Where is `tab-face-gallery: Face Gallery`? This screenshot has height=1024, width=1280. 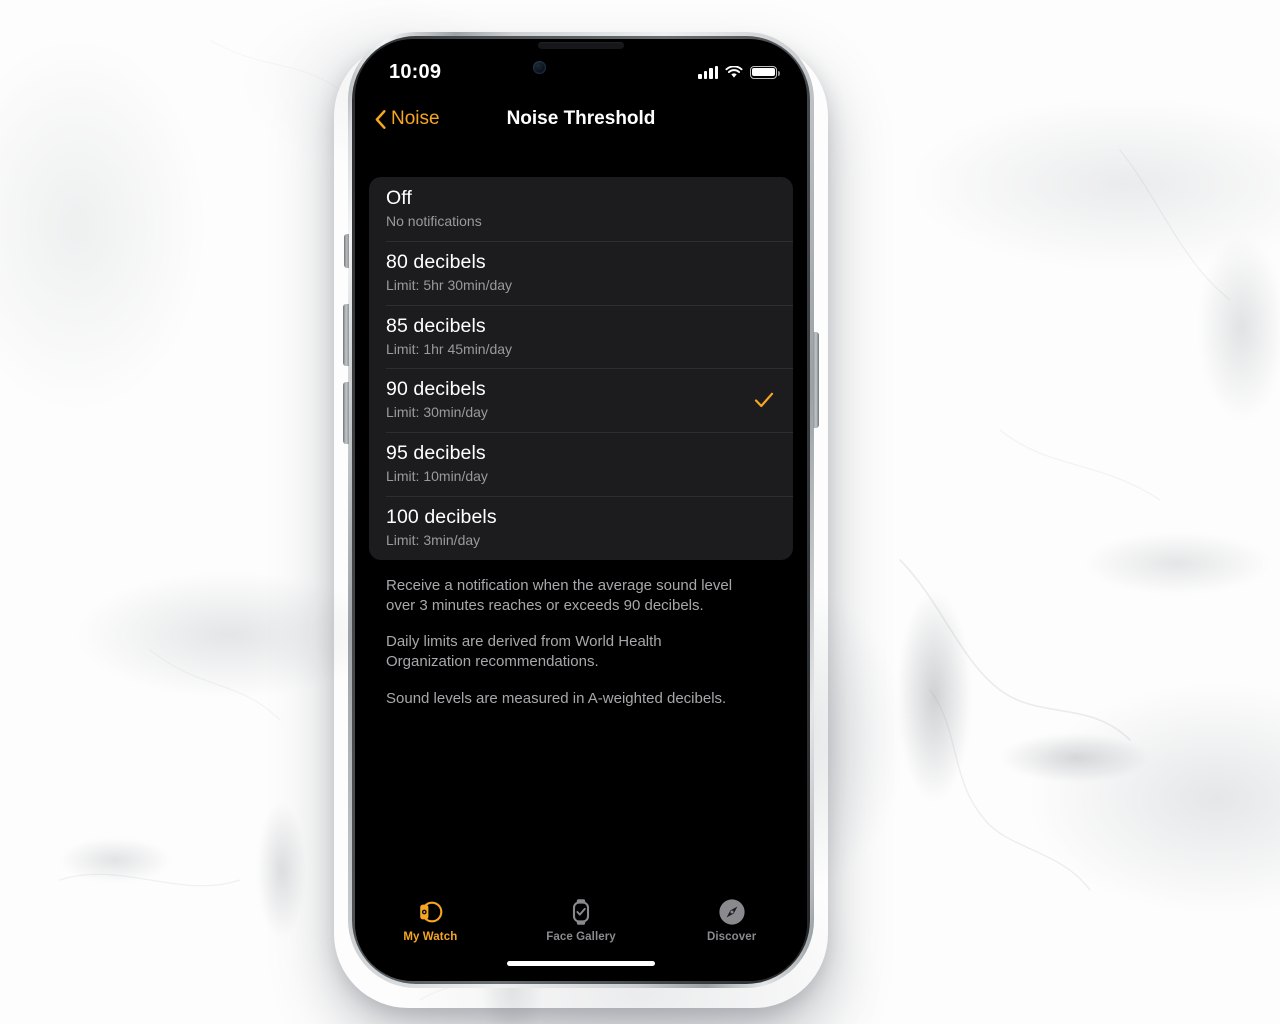 tab-face-gallery: Face Gallery is located at coordinates (581, 920).